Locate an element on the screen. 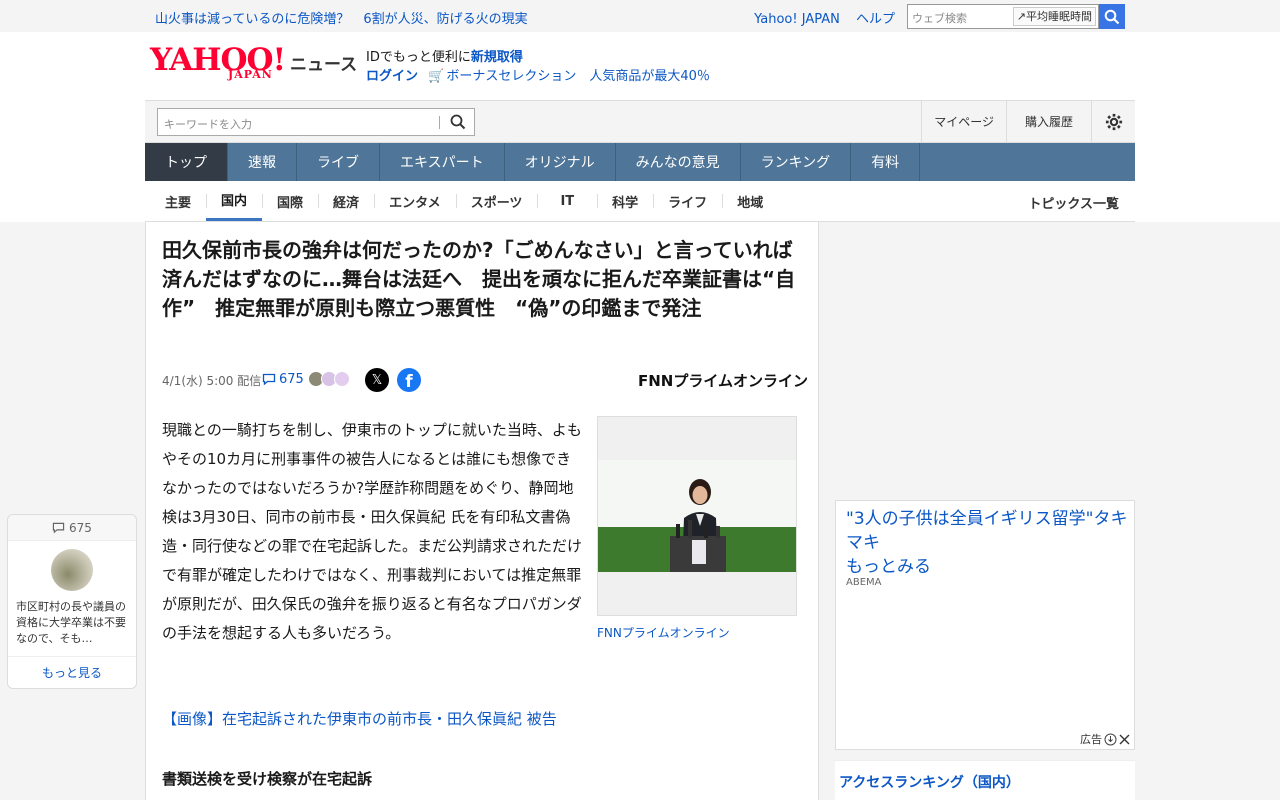 The image size is (1280, 800). settings-button is located at coordinates (1113, 121).